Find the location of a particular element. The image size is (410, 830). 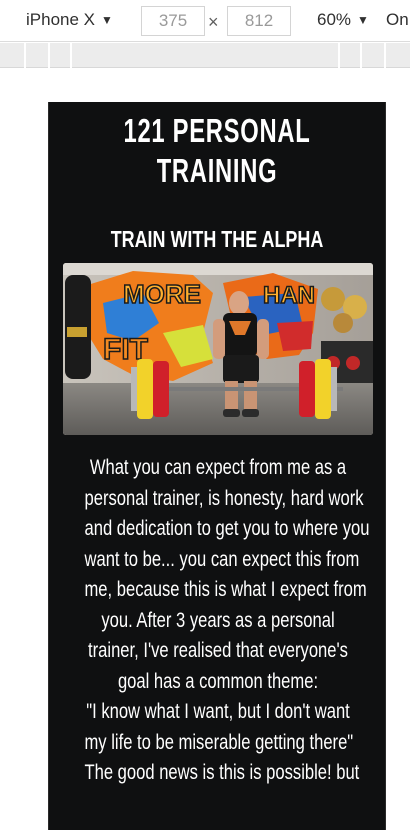

body-line: want to be... you can expect this from is located at coordinates (222, 559).